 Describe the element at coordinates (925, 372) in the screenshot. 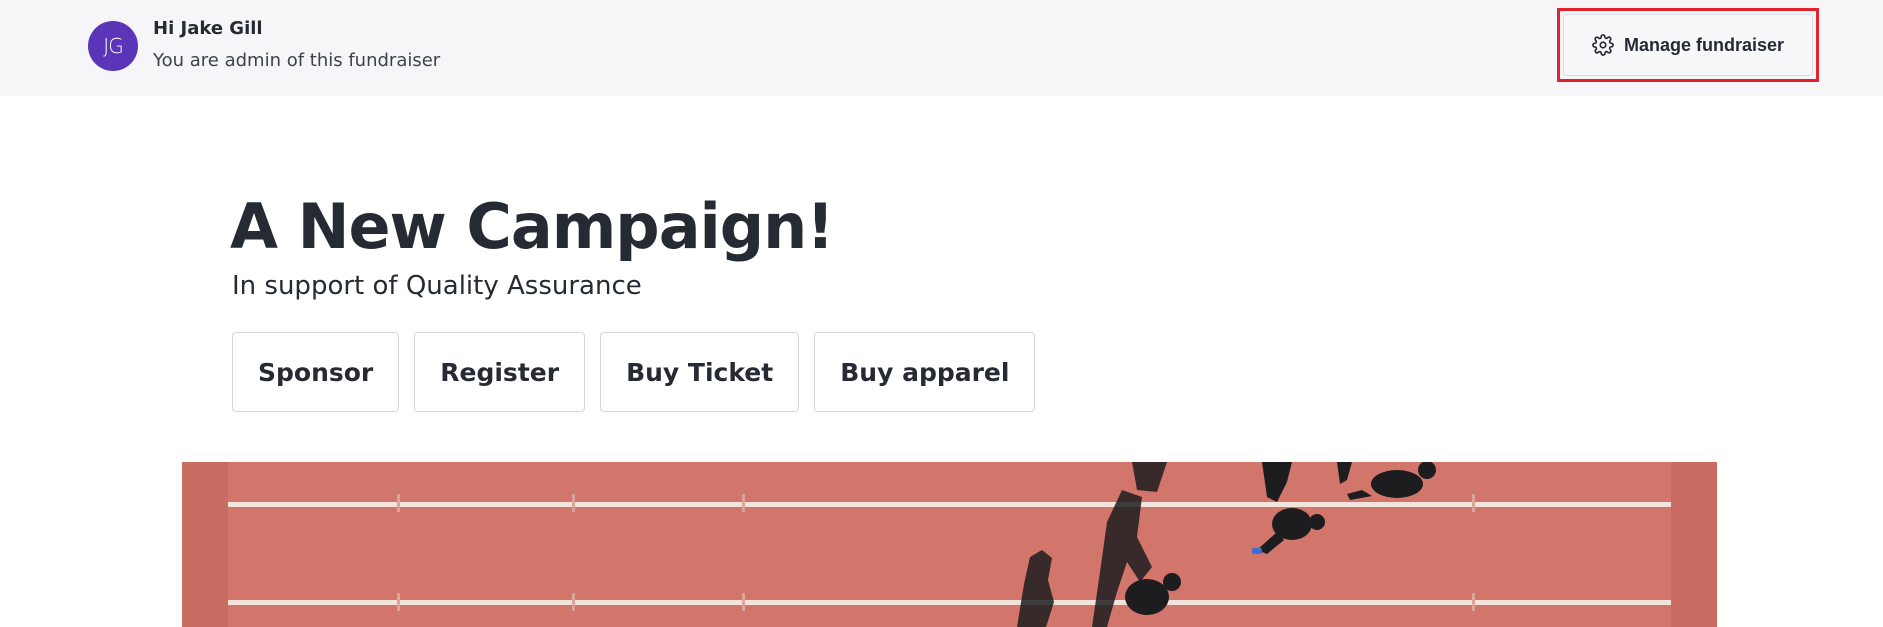

I see `buy-apparel-button: Buy apparel` at that location.